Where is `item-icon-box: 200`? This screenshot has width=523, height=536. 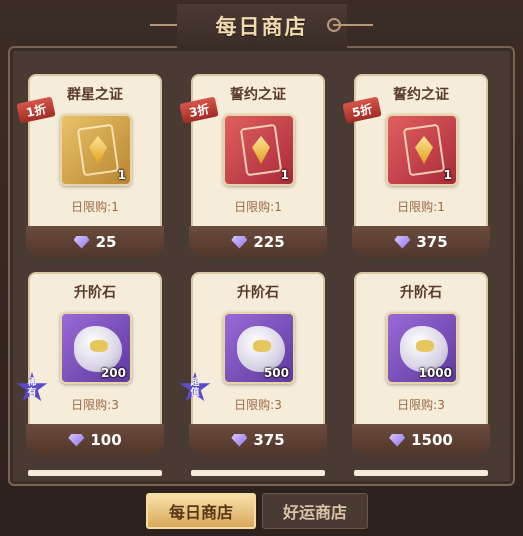
item-icon-box: 200 is located at coordinates (96, 348).